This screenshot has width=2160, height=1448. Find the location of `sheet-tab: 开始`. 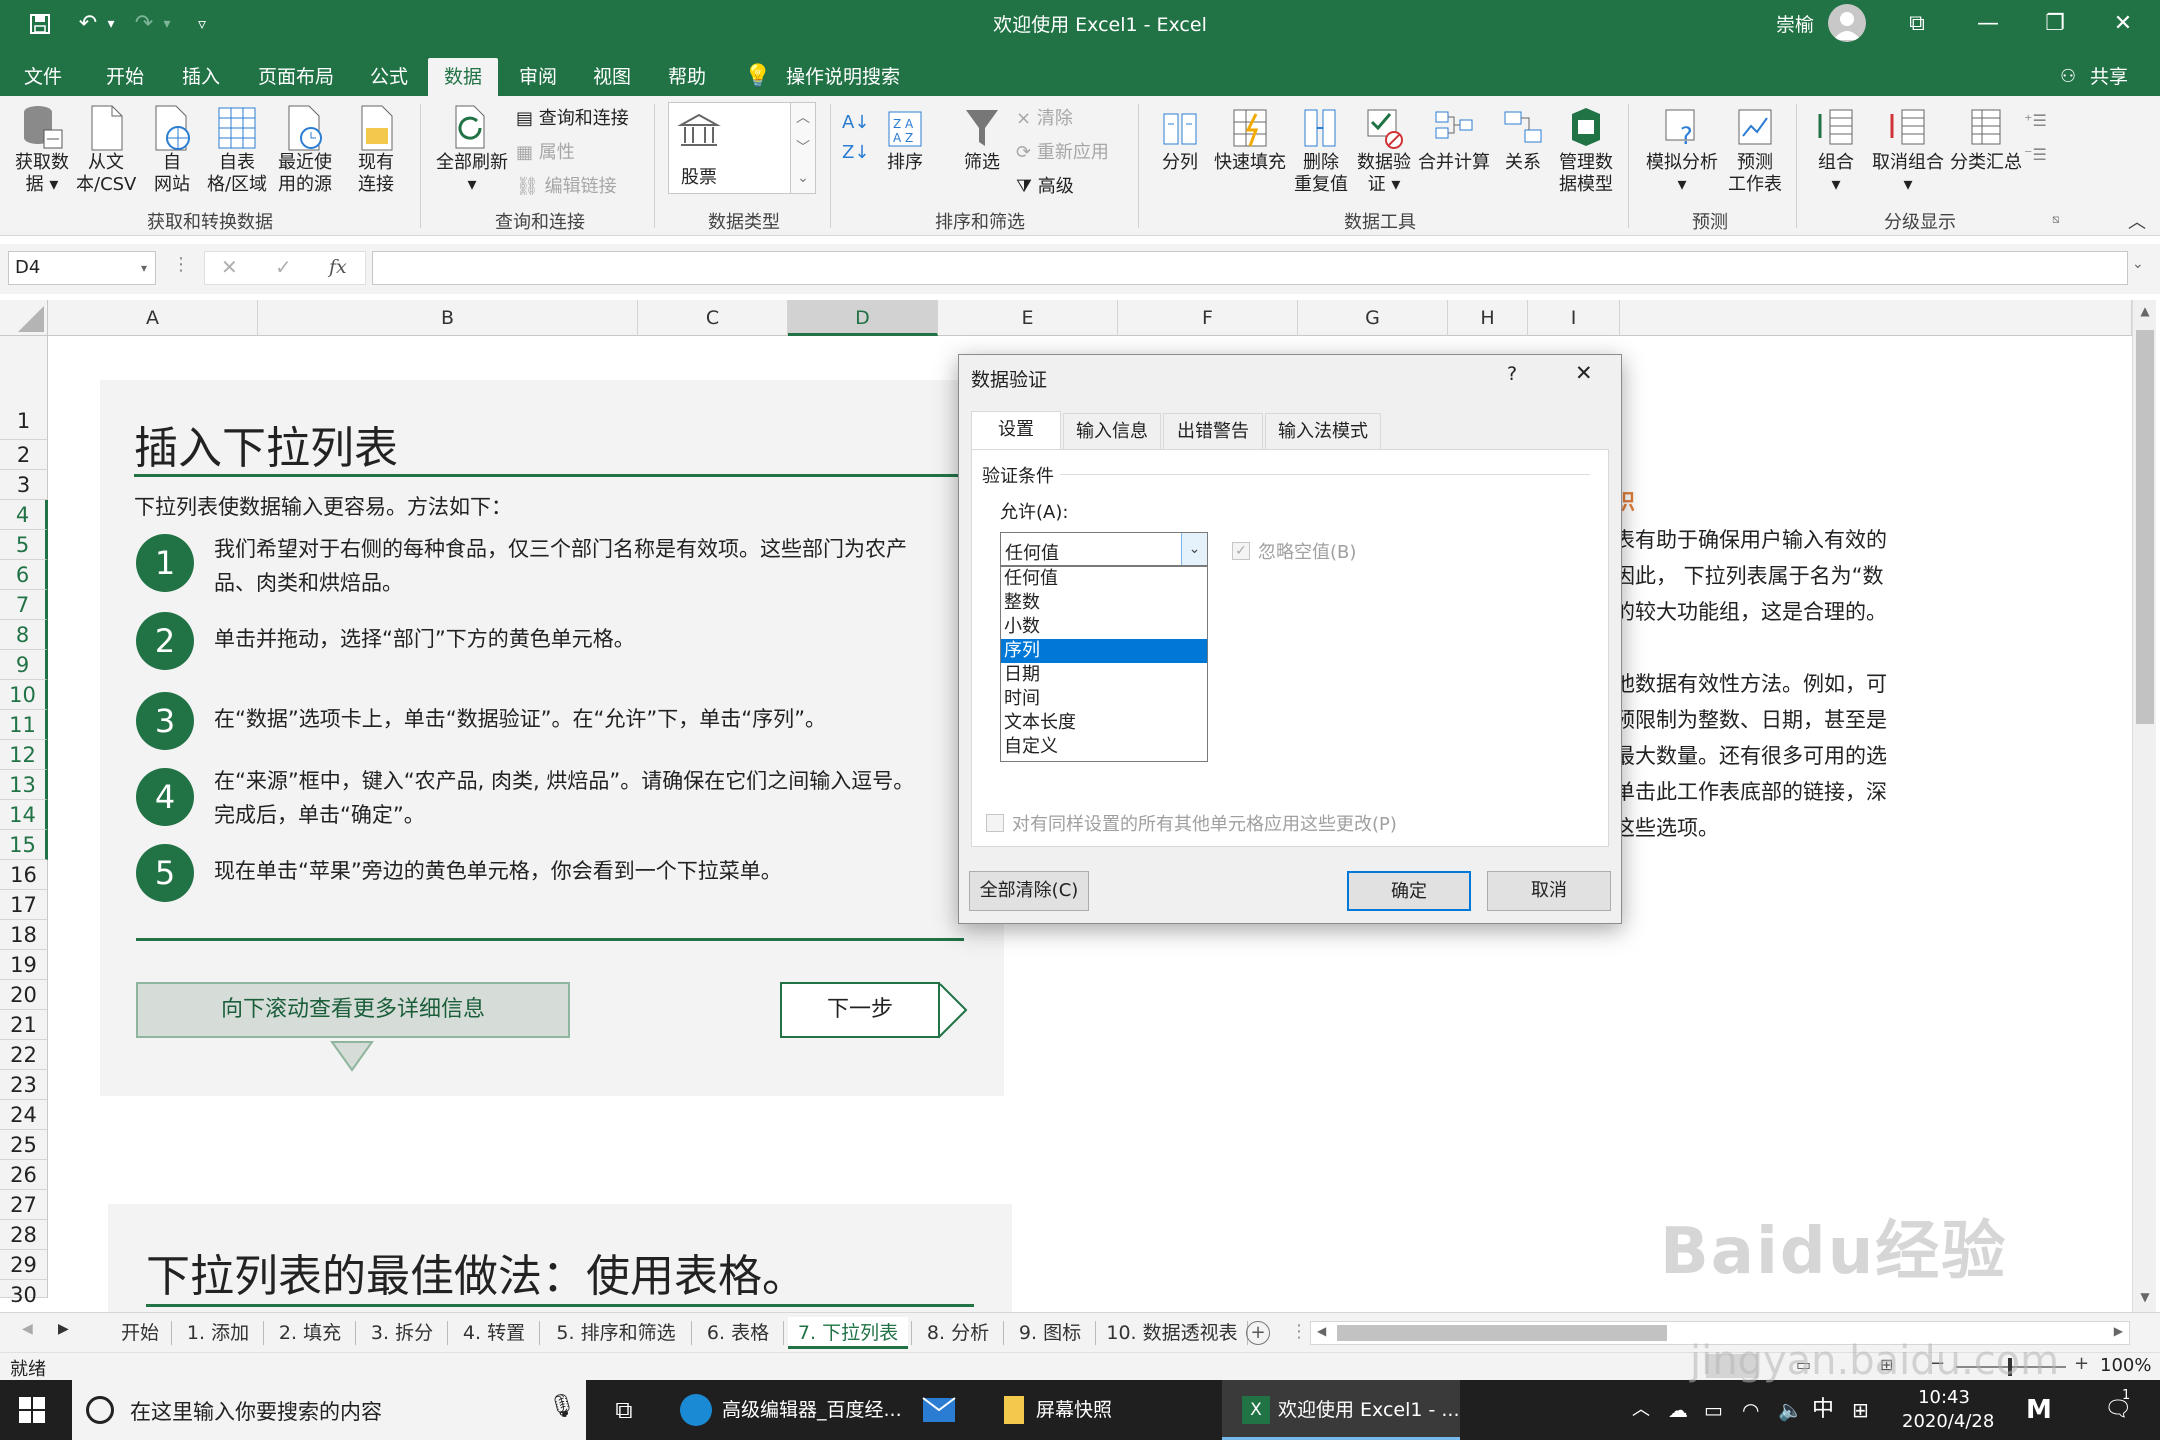

sheet-tab: 开始 is located at coordinates (140, 1333).